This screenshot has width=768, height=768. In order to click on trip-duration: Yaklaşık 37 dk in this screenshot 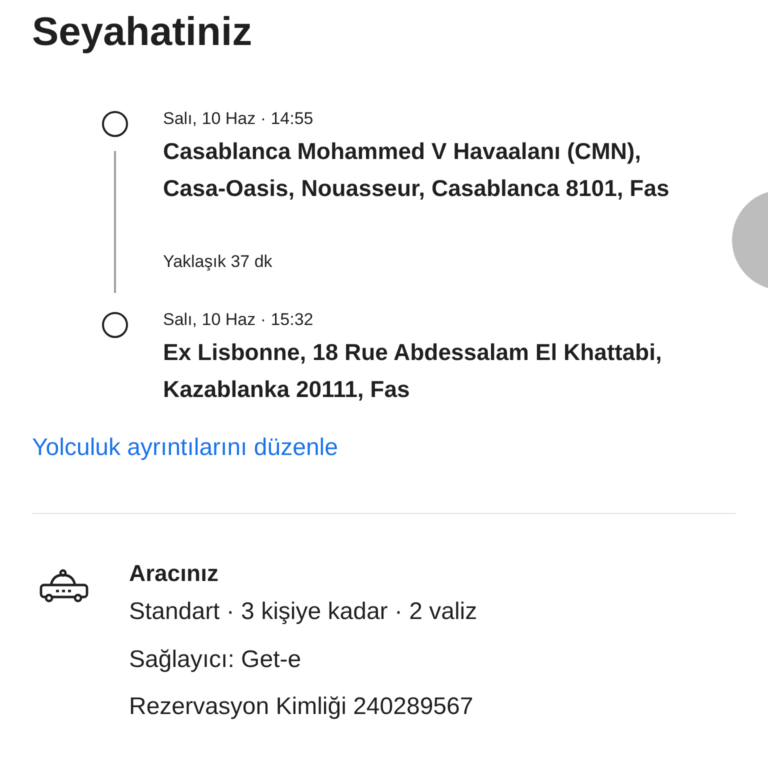, I will do `click(218, 262)`.